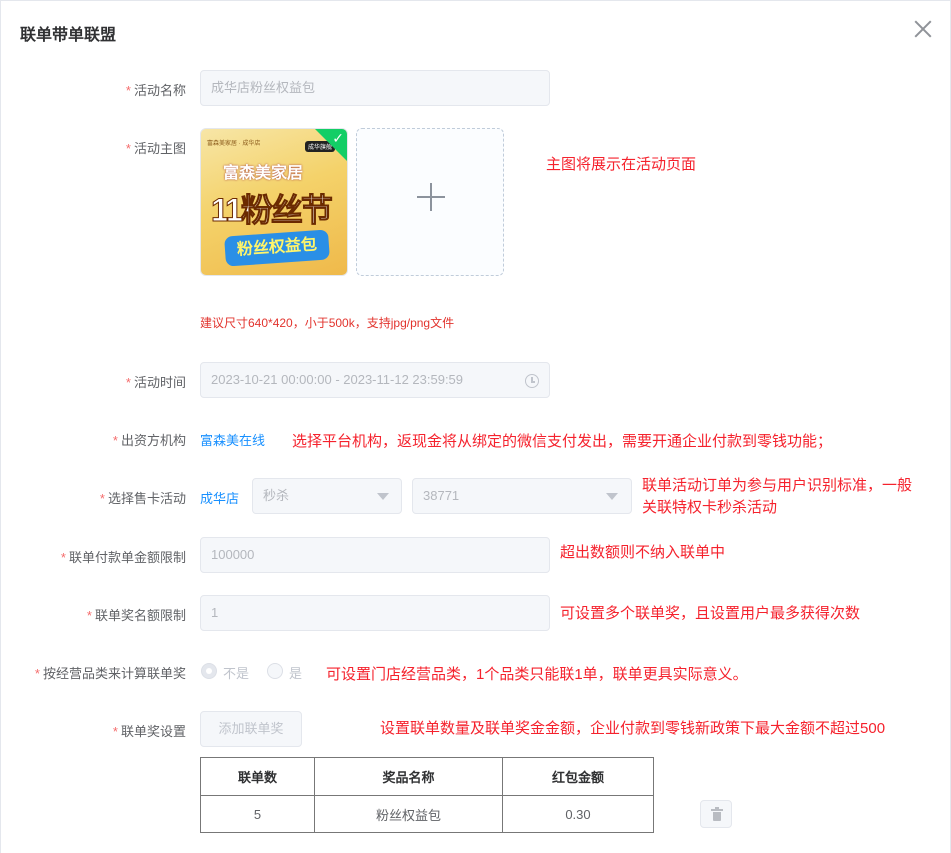 The width and height of the screenshot is (951, 853). What do you see at coordinates (532, 381) in the screenshot?
I see `clock-icon` at bounding box center [532, 381].